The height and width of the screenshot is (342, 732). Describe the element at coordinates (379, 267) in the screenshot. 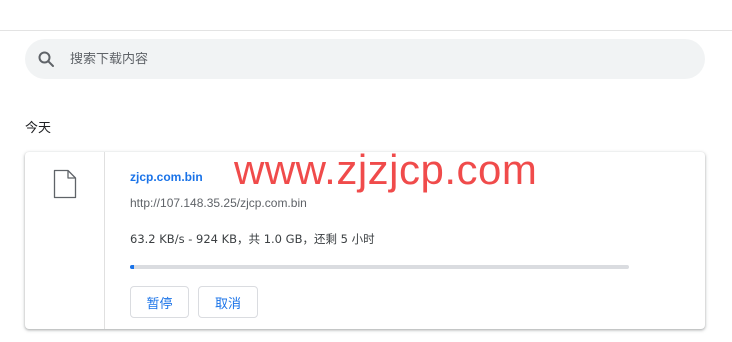

I see `progress-bar` at that location.